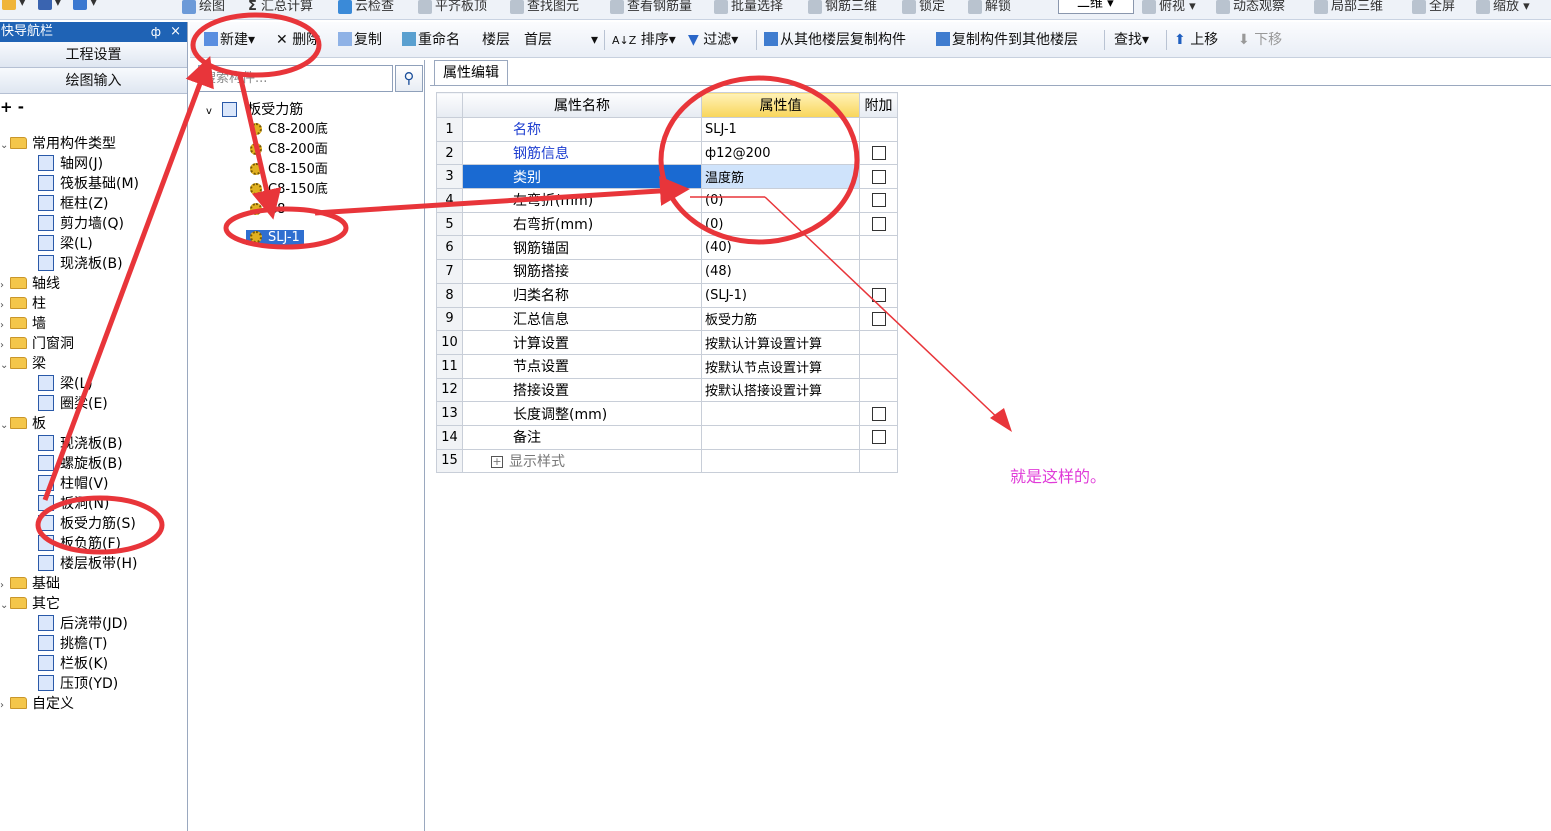 The image size is (1551, 831). Describe the element at coordinates (667, 177) in the screenshot. I see `property-row: 3 类别 温度筋` at that location.